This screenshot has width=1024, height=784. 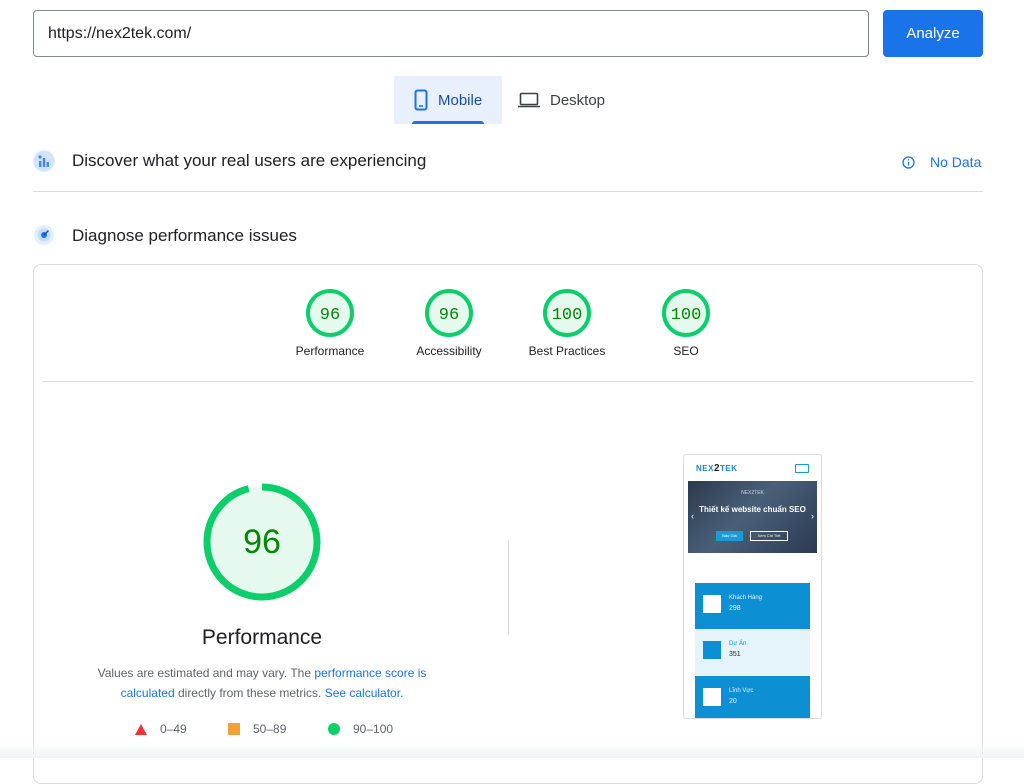 I want to click on green-circle-icon, so click(x=334, y=729).